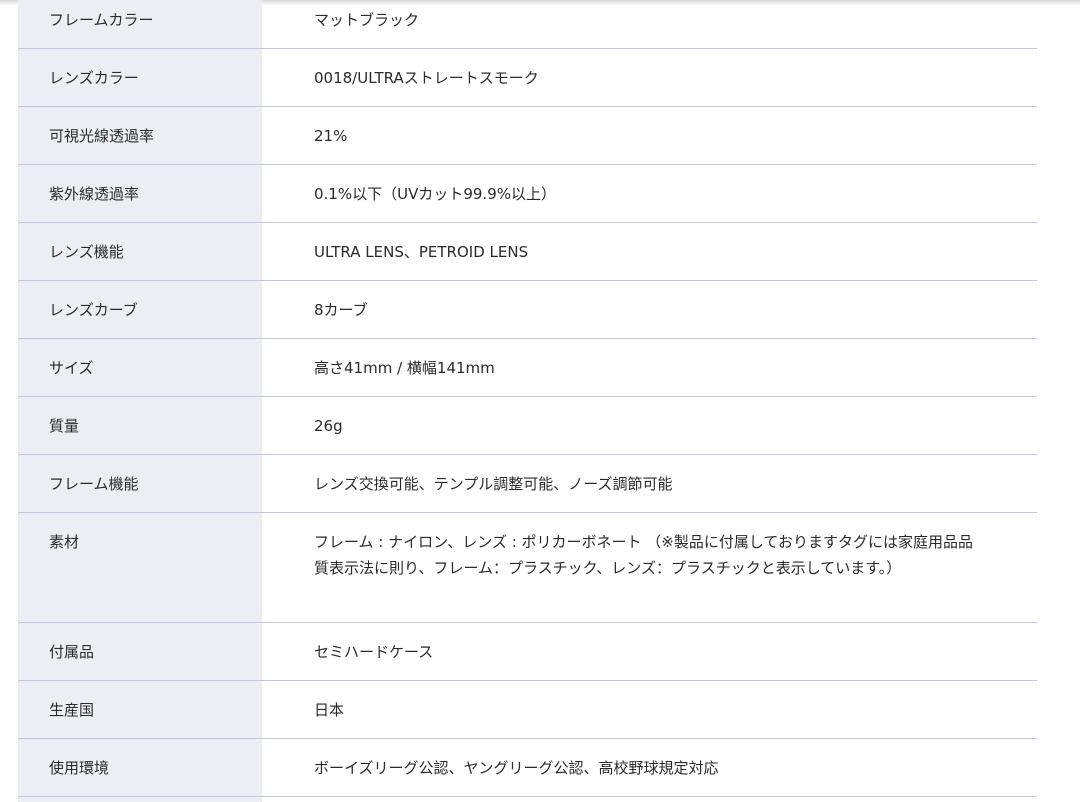 The image size is (1080, 802). Describe the element at coordinates (140, 709) in the screenshot. I see `spec-label: 生産国` at that location.